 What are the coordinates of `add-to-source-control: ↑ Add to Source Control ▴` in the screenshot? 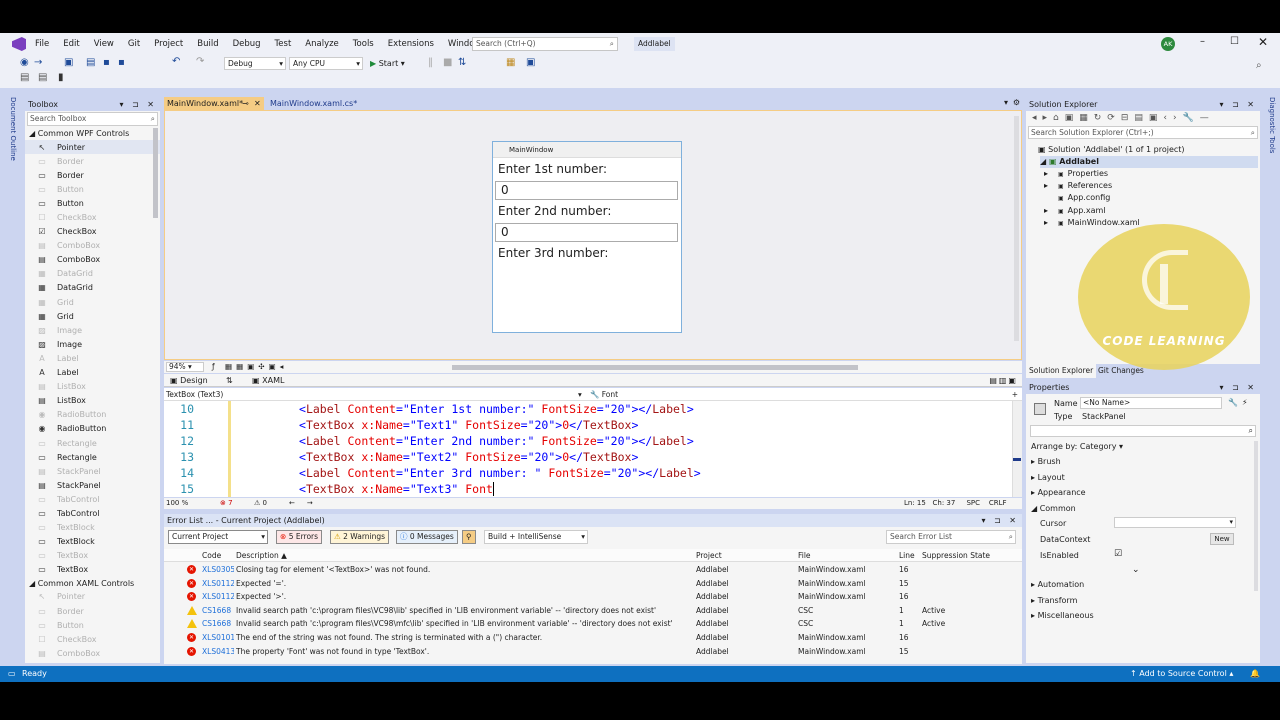 It's located at (1181, 674).